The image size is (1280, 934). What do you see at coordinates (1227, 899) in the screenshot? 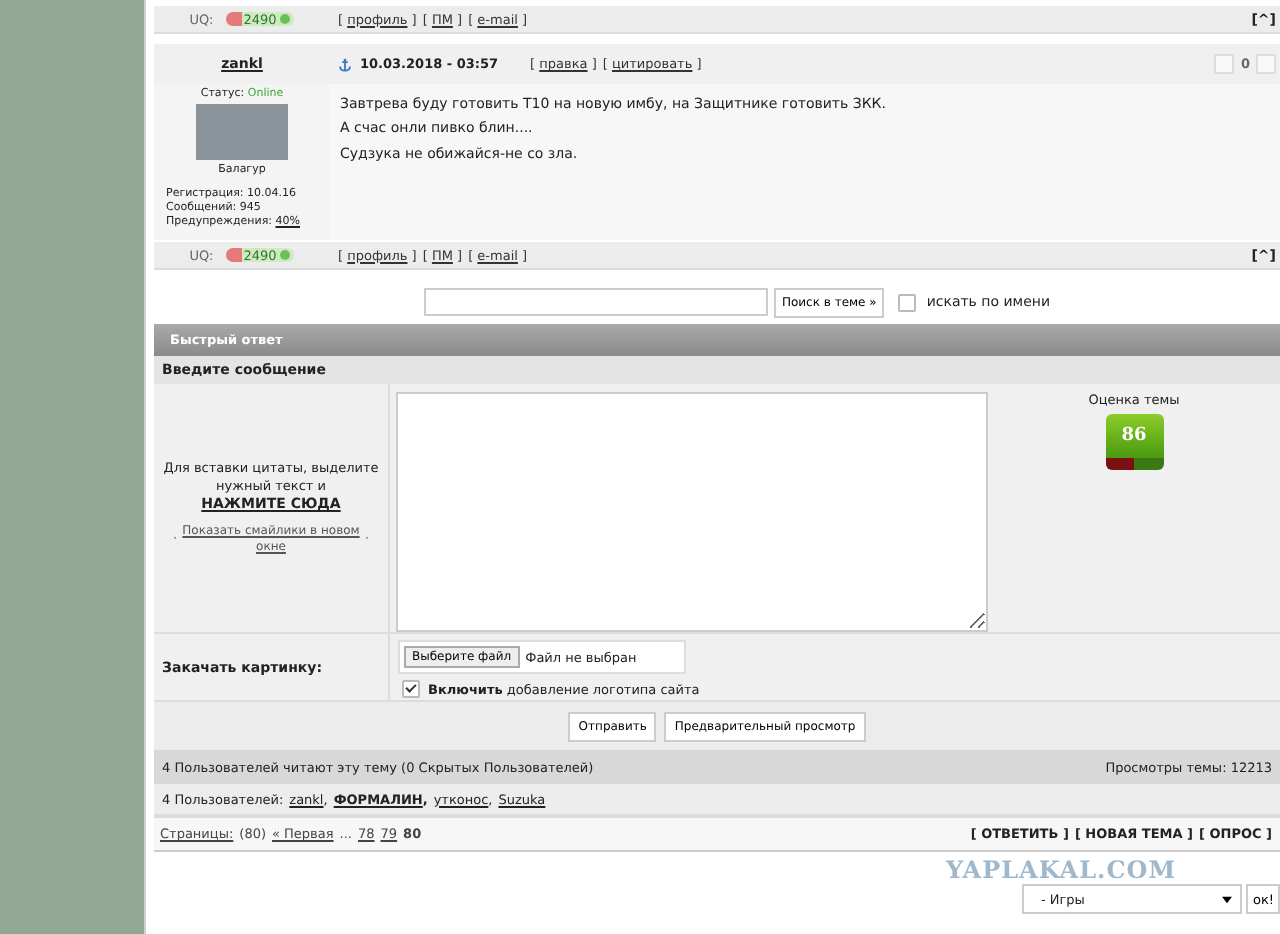
I see `caret-icon` at bounding box center [1227, 899].